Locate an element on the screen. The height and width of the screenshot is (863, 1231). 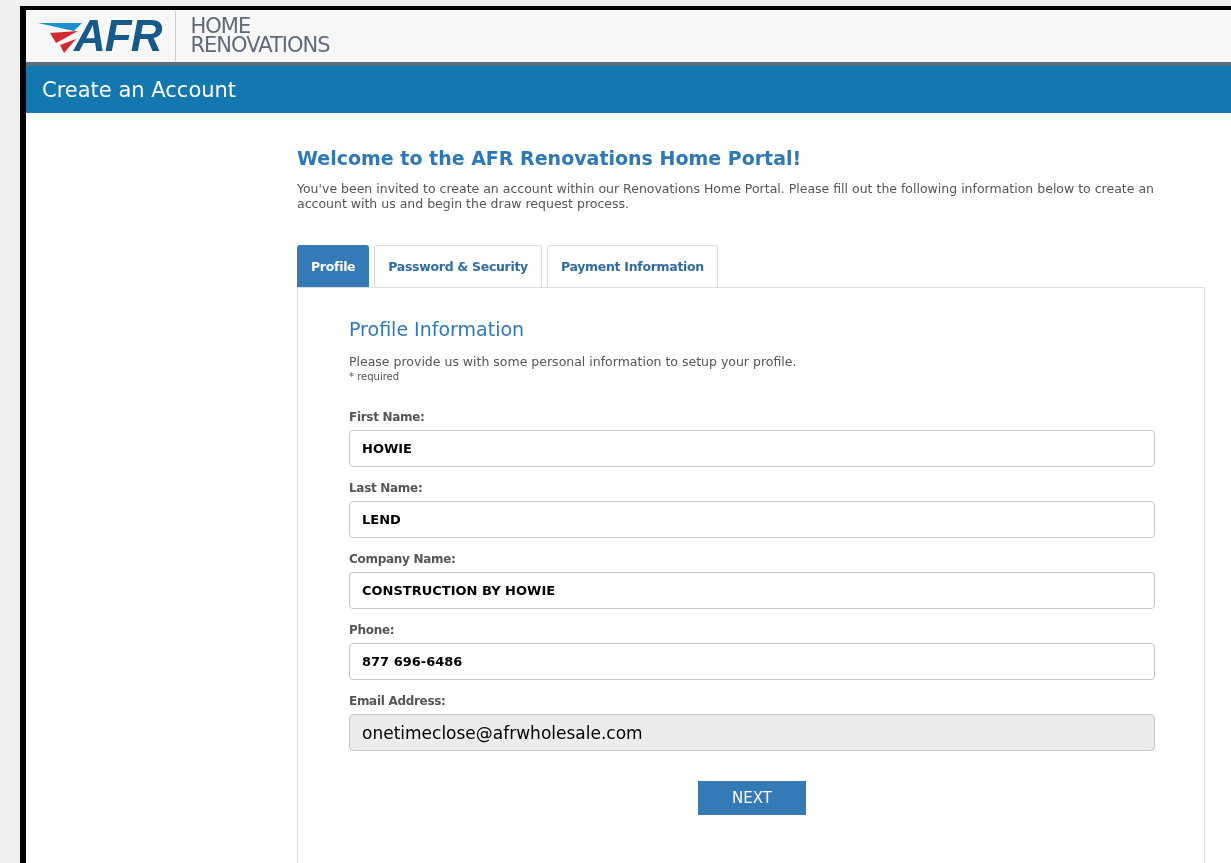
next-button: NEXT is located at coordinates (752, 798).